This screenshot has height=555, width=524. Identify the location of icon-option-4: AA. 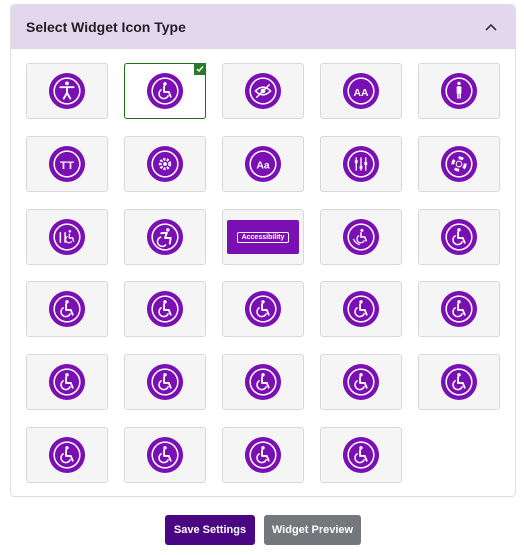
(361, 91).